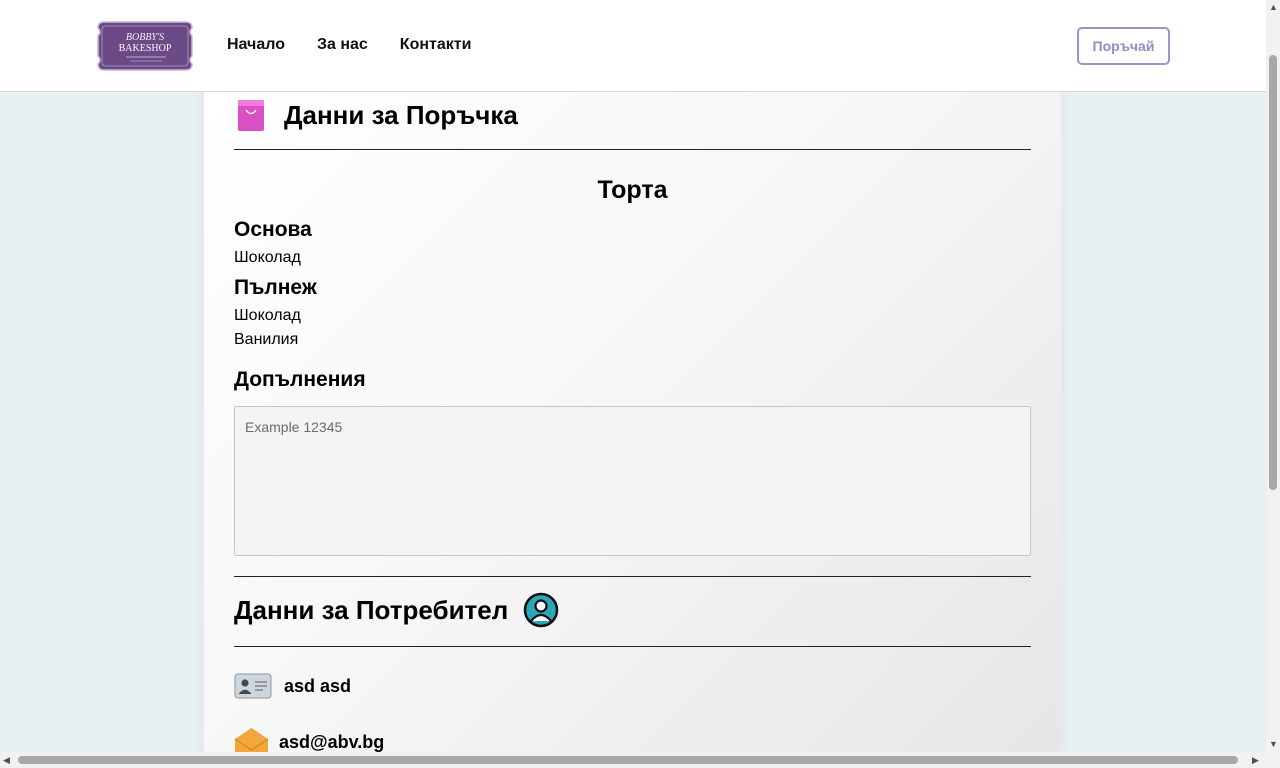 The height and width of the screenshot is (768, 1280). Describe the element at coordinates (541, 610) in the screenshot. I see `user-circle-icon` at that location.